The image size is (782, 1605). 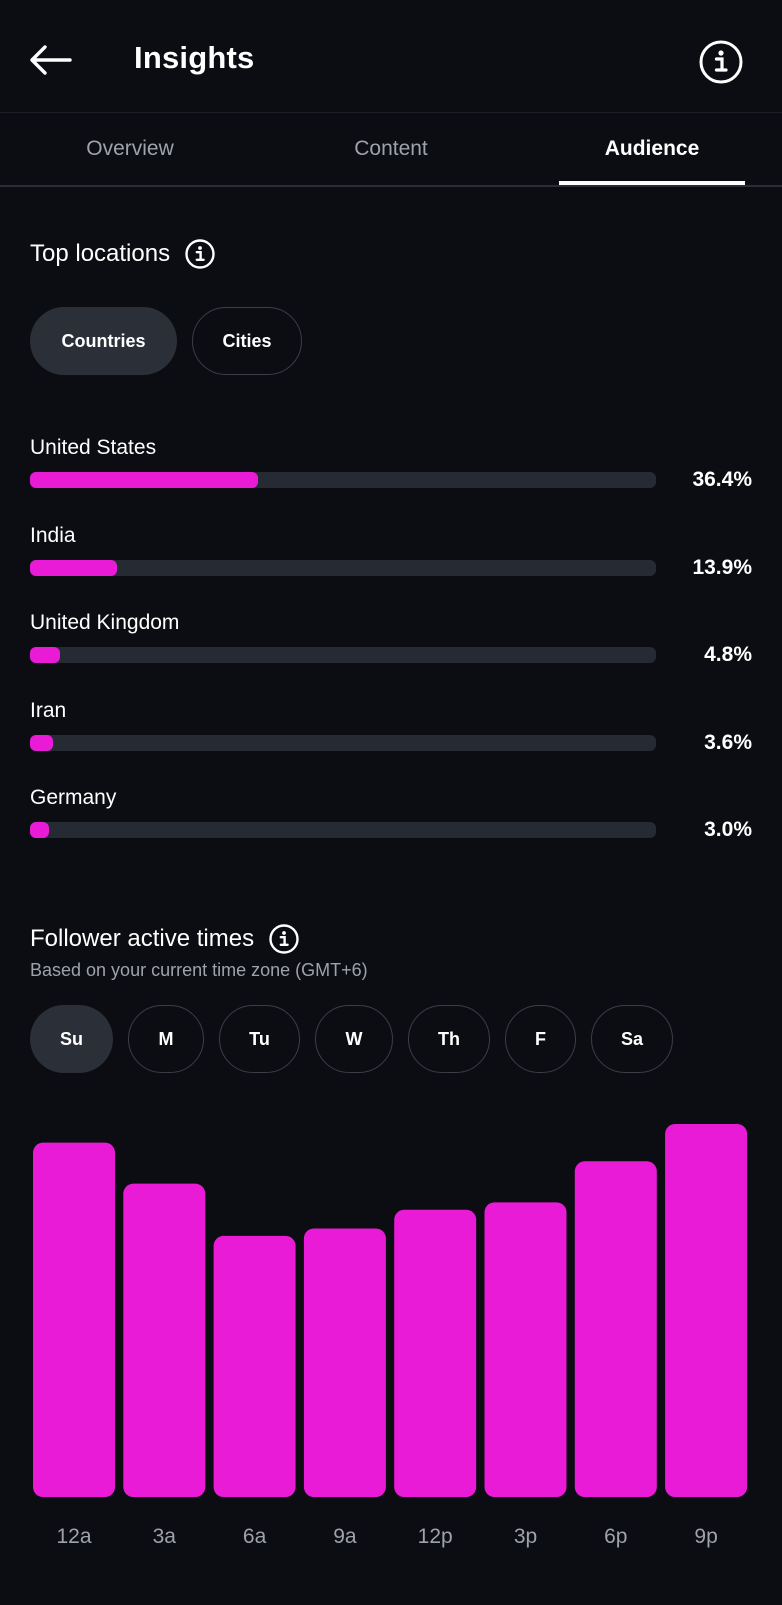 I want to click on tab-content: Content, so click(x=391, y=149).